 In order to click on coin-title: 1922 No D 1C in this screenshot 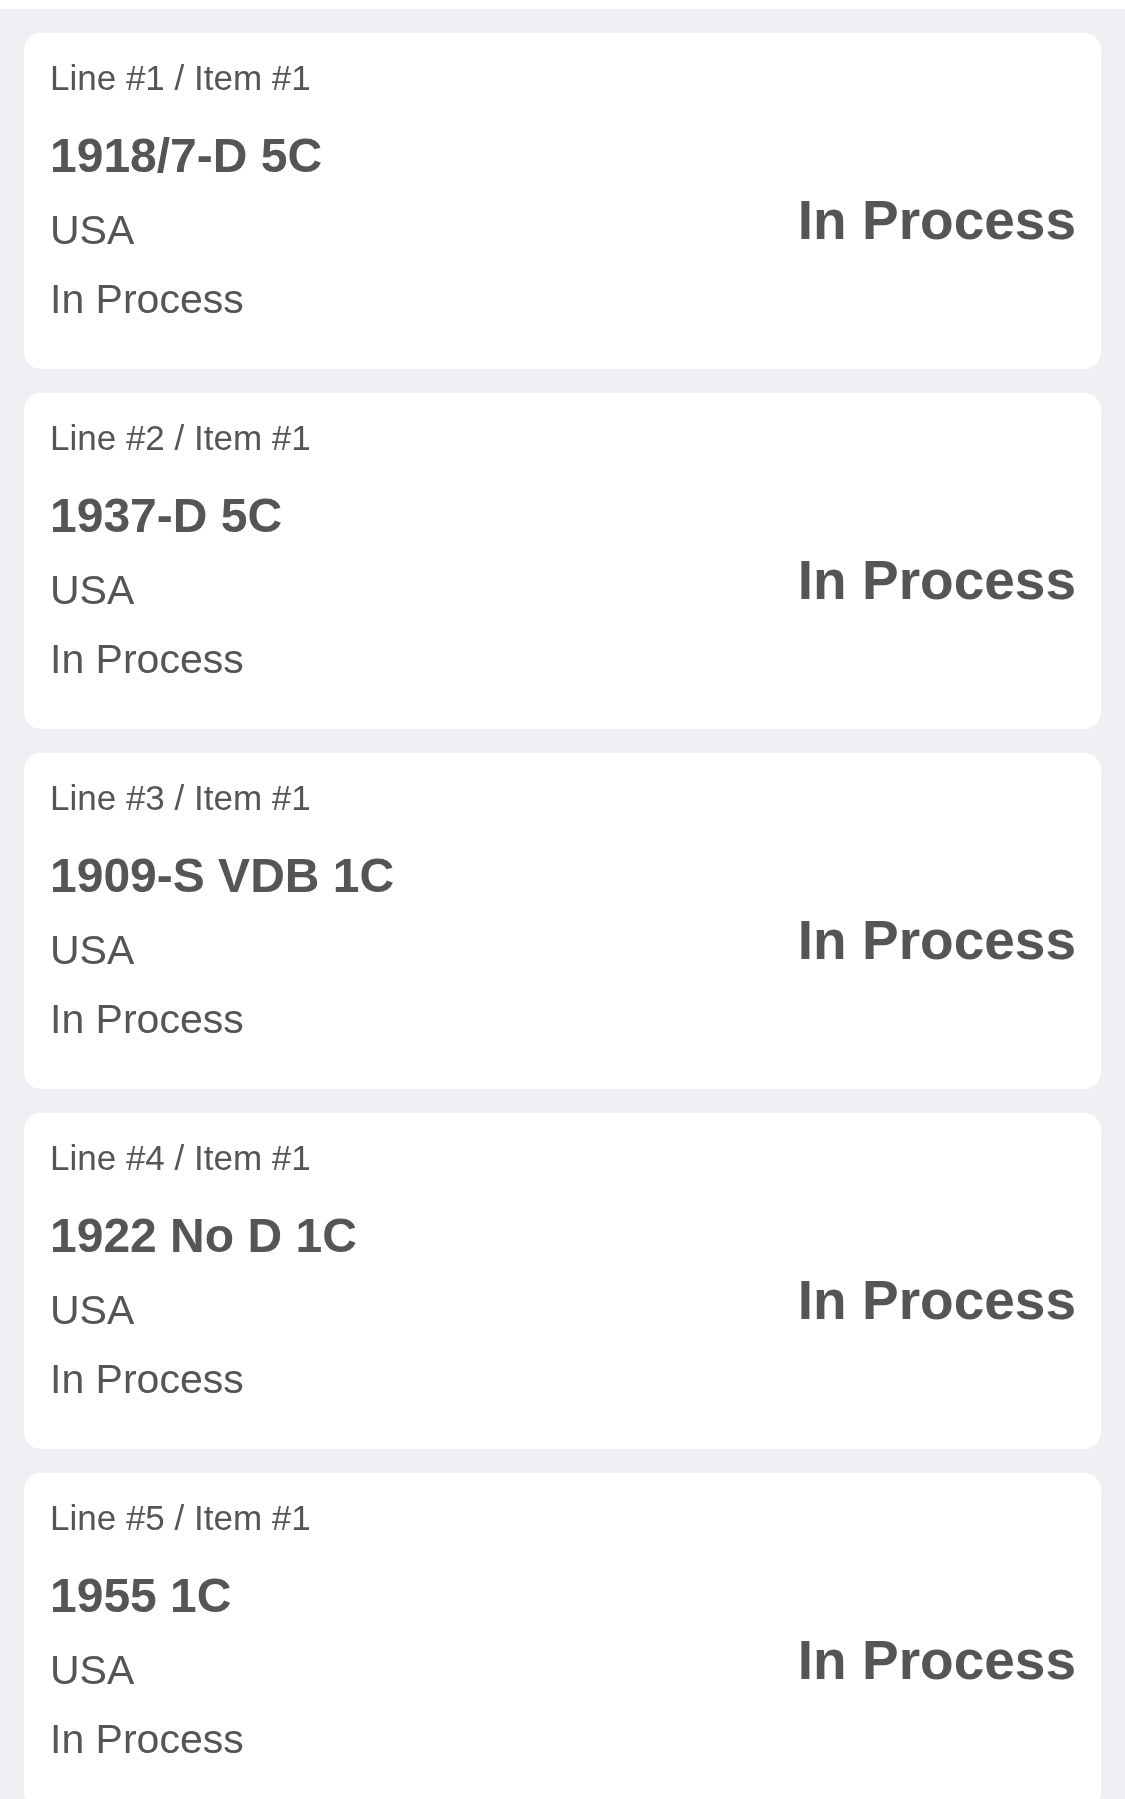, I will do `click(203, 1236)`.